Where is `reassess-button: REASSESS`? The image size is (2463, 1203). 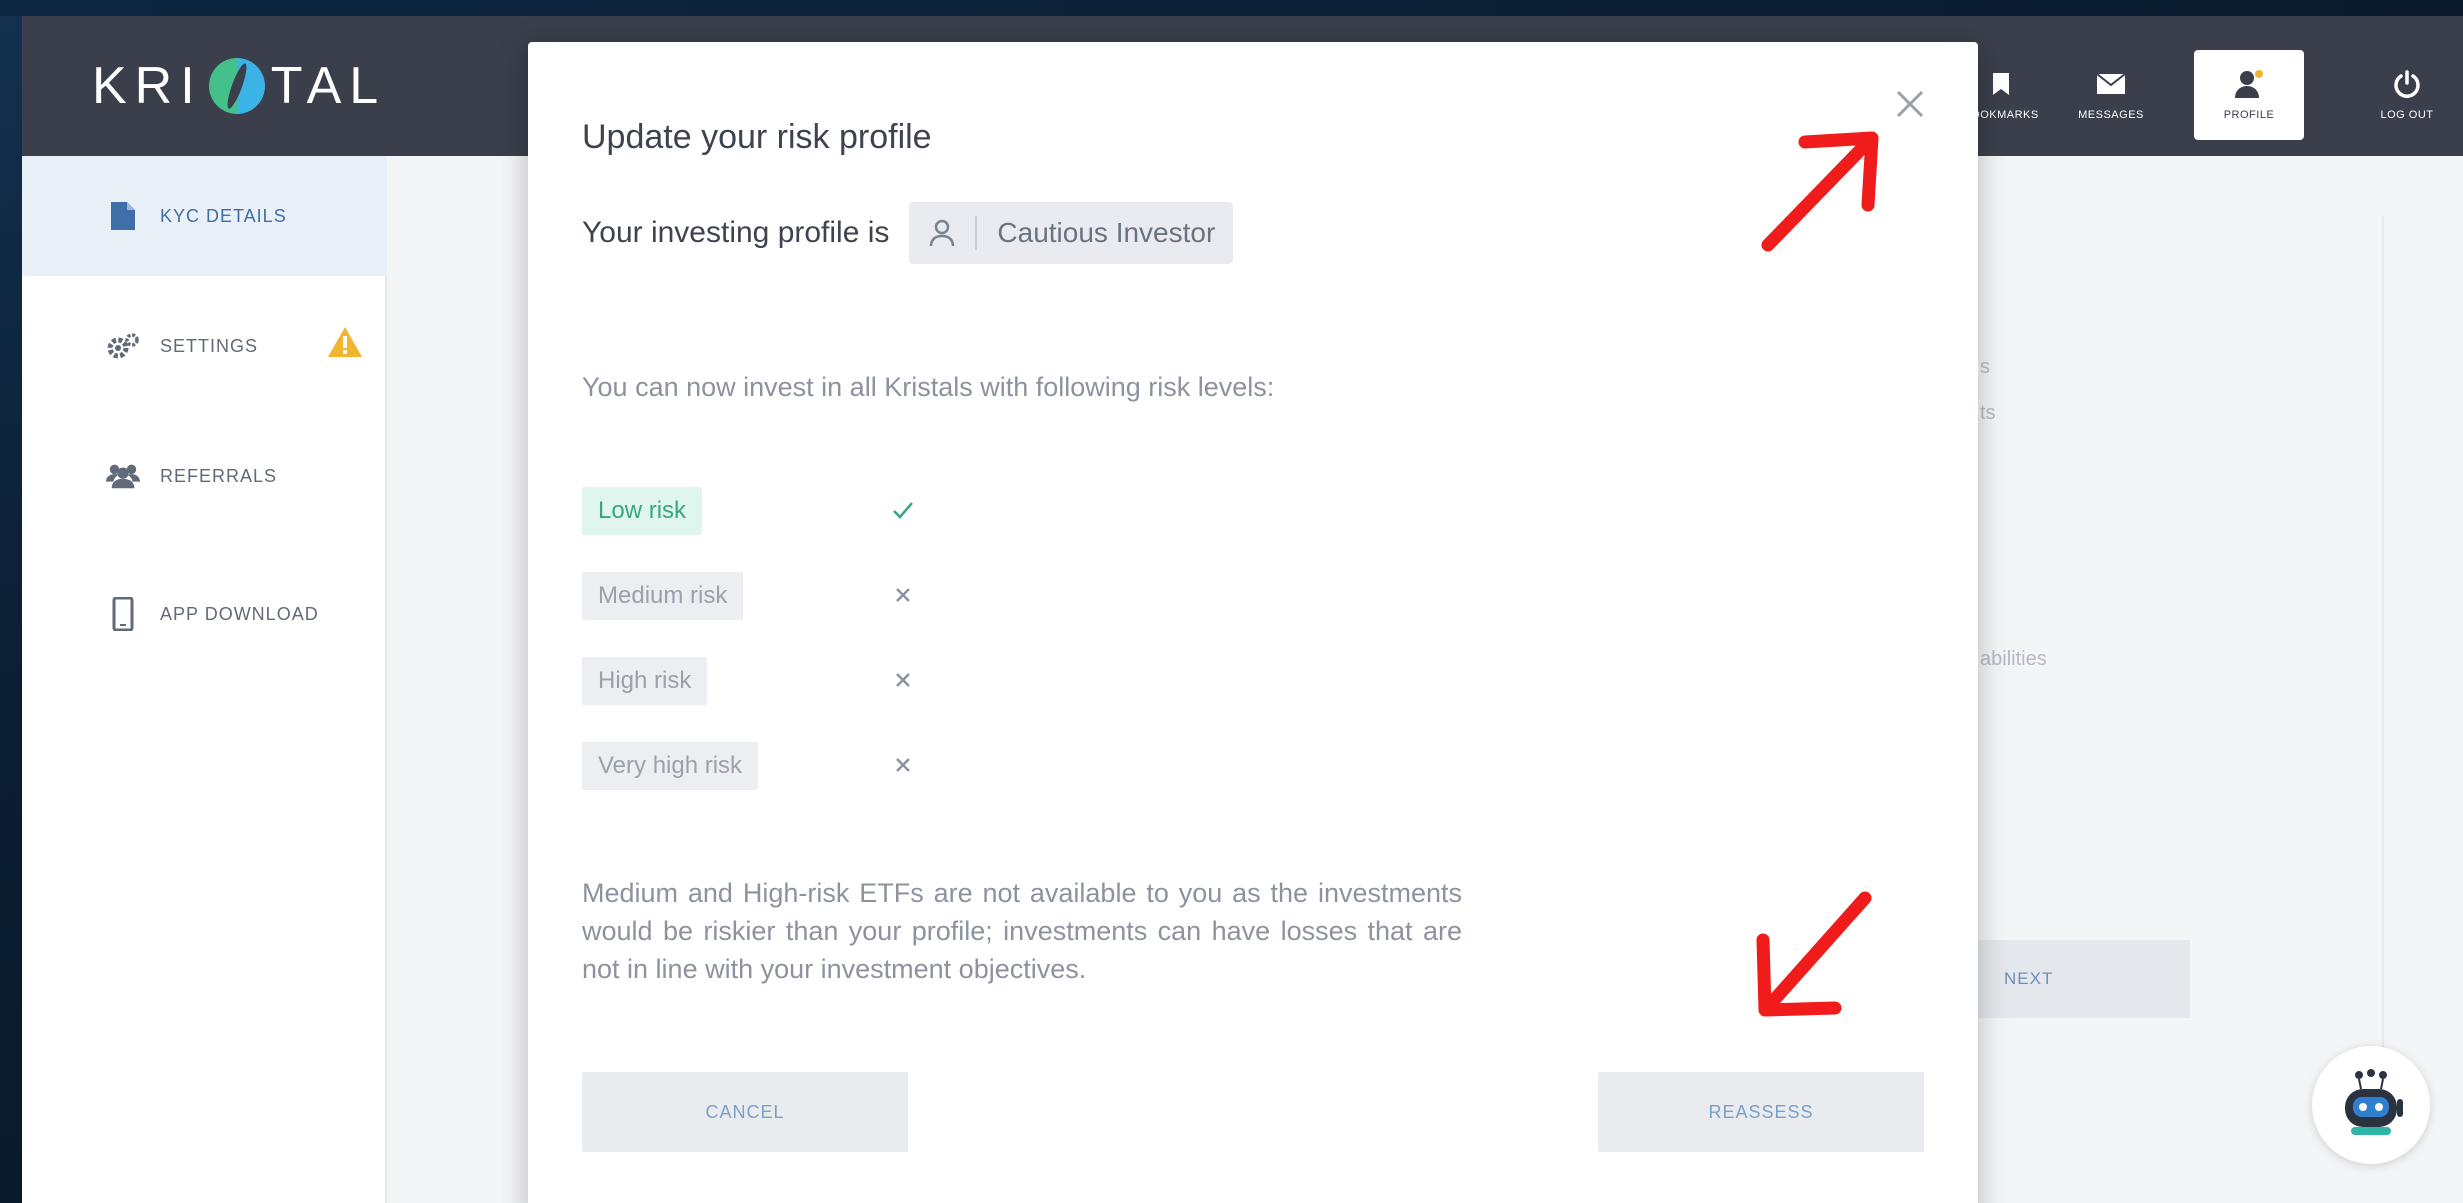
reassess-button: REASSESS is located at coordinates (1761, 1112).